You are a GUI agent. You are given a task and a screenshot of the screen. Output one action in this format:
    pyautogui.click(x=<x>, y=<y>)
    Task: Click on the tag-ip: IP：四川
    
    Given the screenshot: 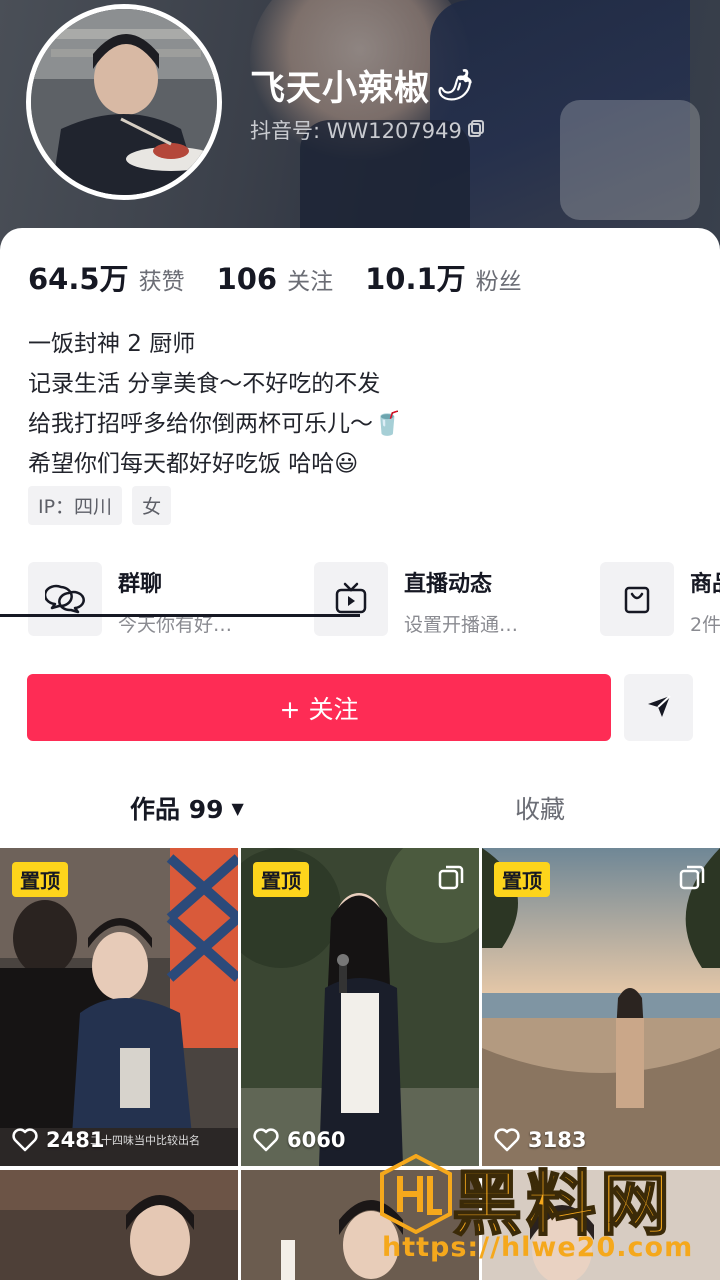 What is the action you would take?
    pyautogui.click(x=75, y=505)
    